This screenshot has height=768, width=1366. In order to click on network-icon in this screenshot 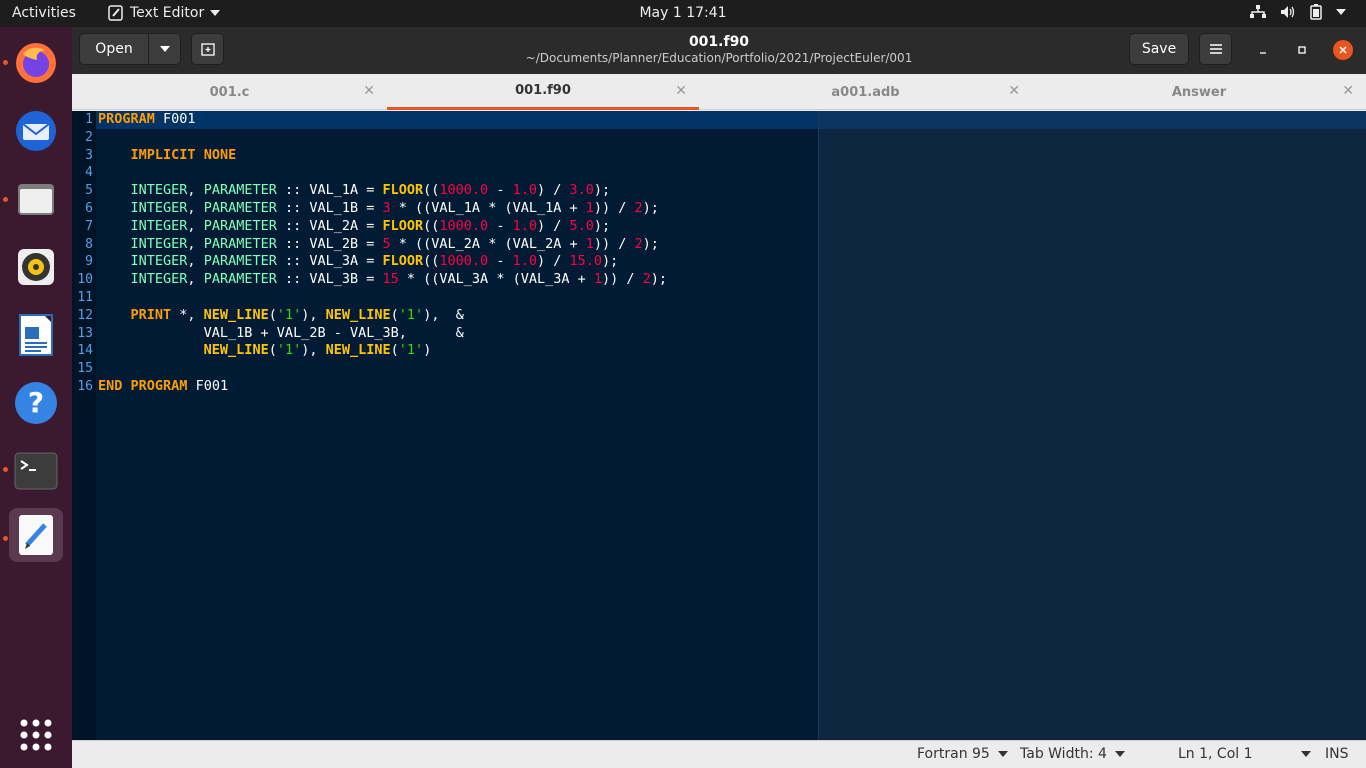, I will do `click(1258, 11)`.